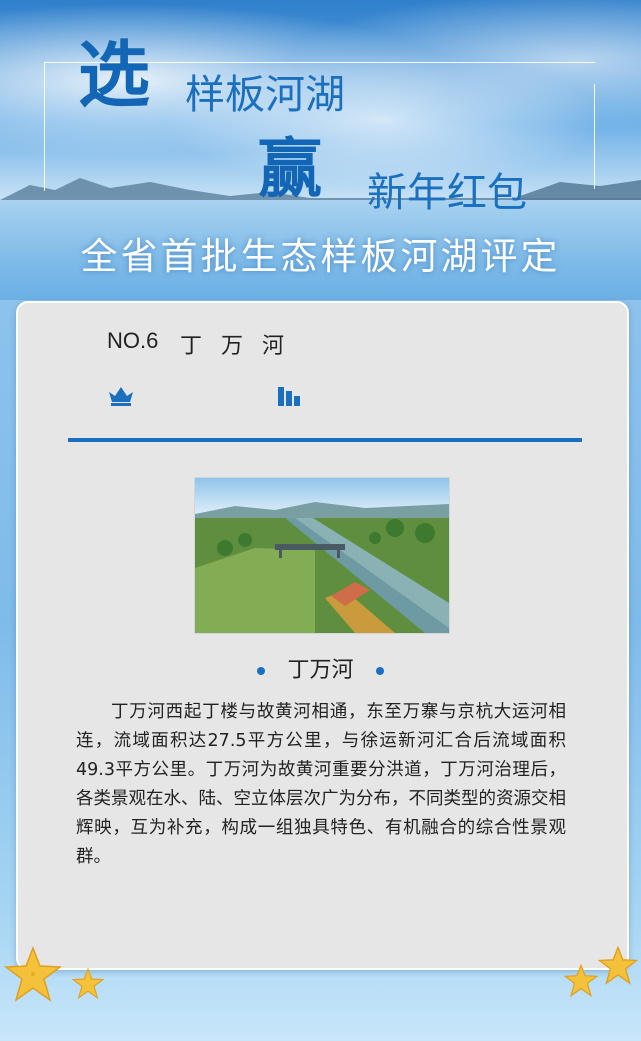  What do you see at coordinates (290, 170) in the screenshot?
I see `title-win-char: 赢` at bounding box center [290, 170].